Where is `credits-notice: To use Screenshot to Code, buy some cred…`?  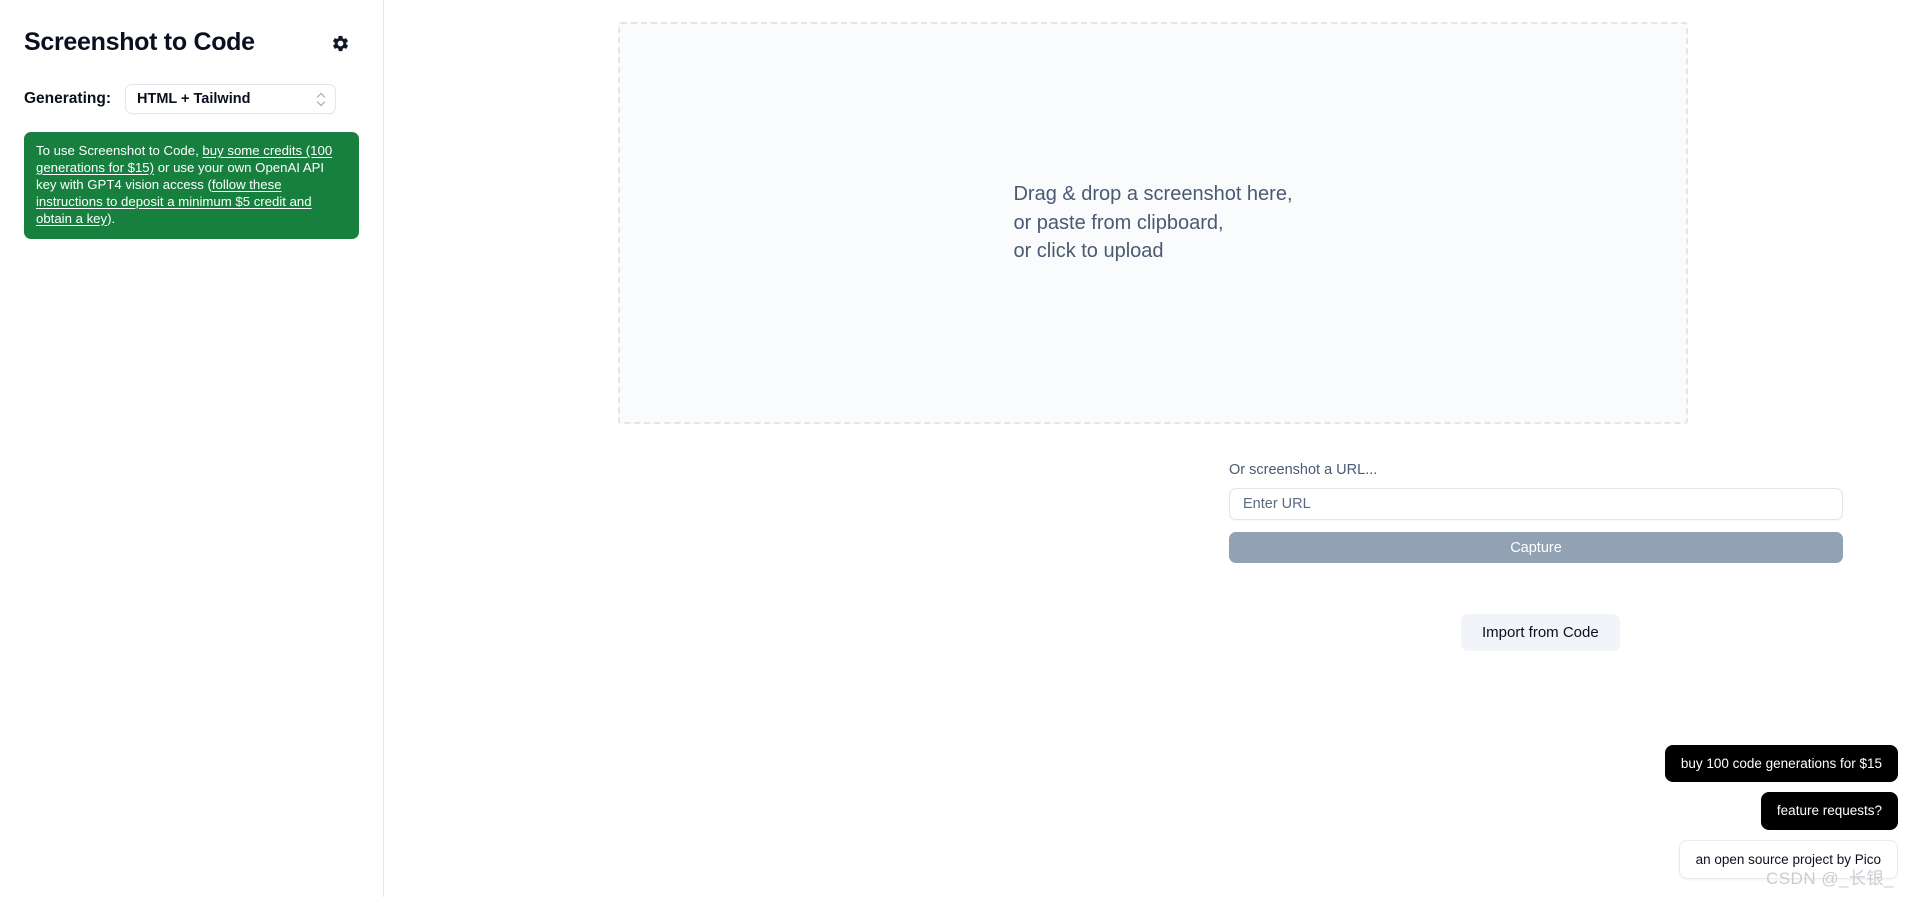 credits-notice: To use Screenshot to Code, buy some cred… is located at coordinates (191, 186).